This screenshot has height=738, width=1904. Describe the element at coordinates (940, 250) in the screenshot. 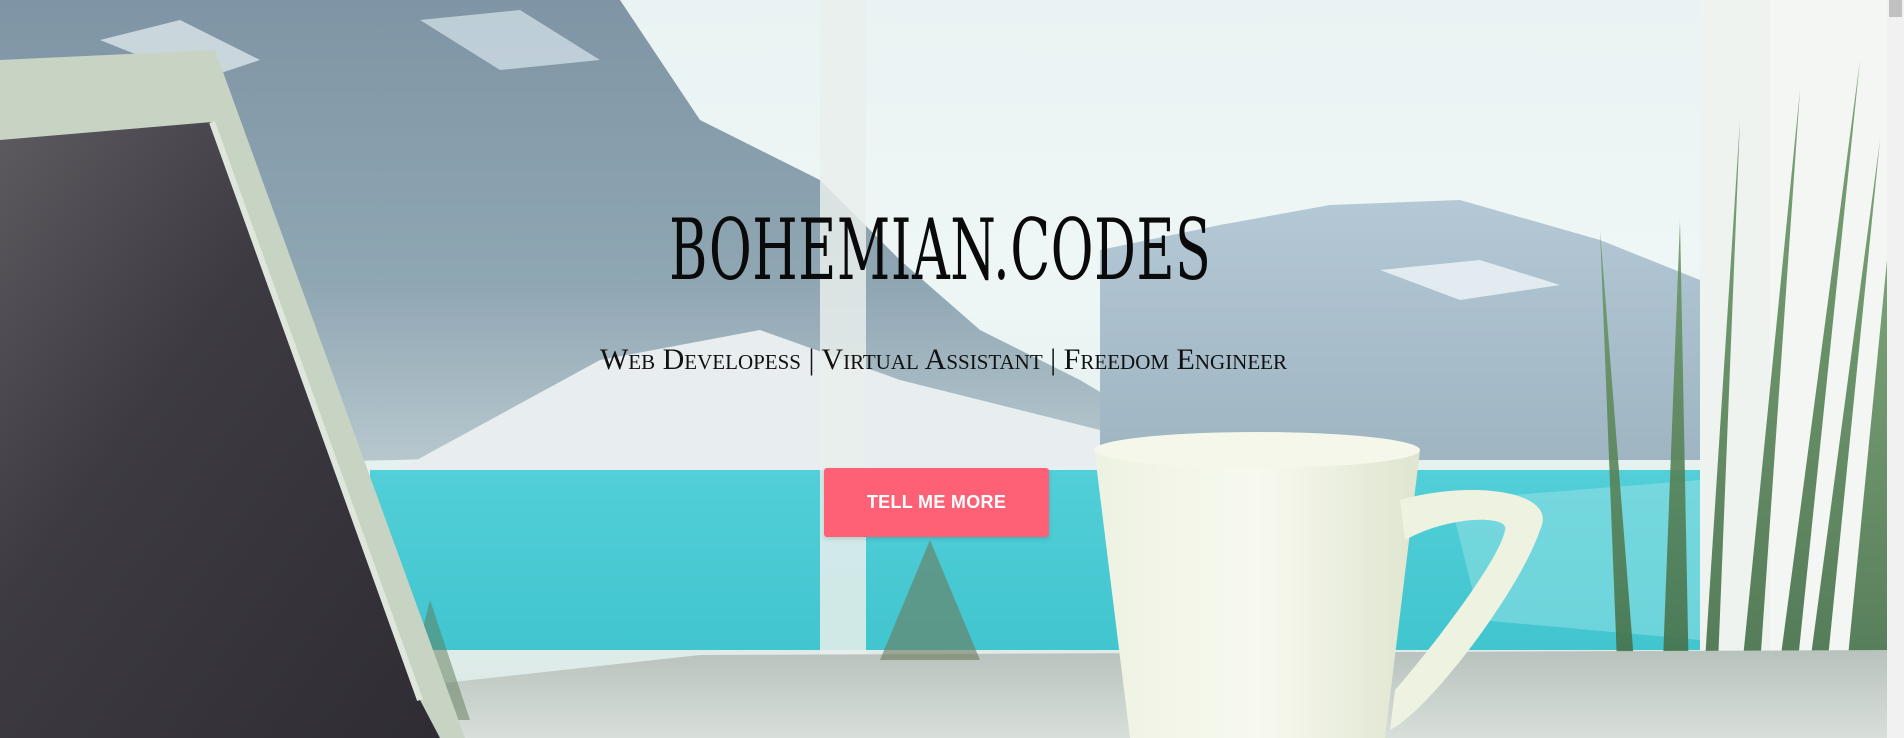

I see `site-title: BOHEMIAN.CODES` at that location.